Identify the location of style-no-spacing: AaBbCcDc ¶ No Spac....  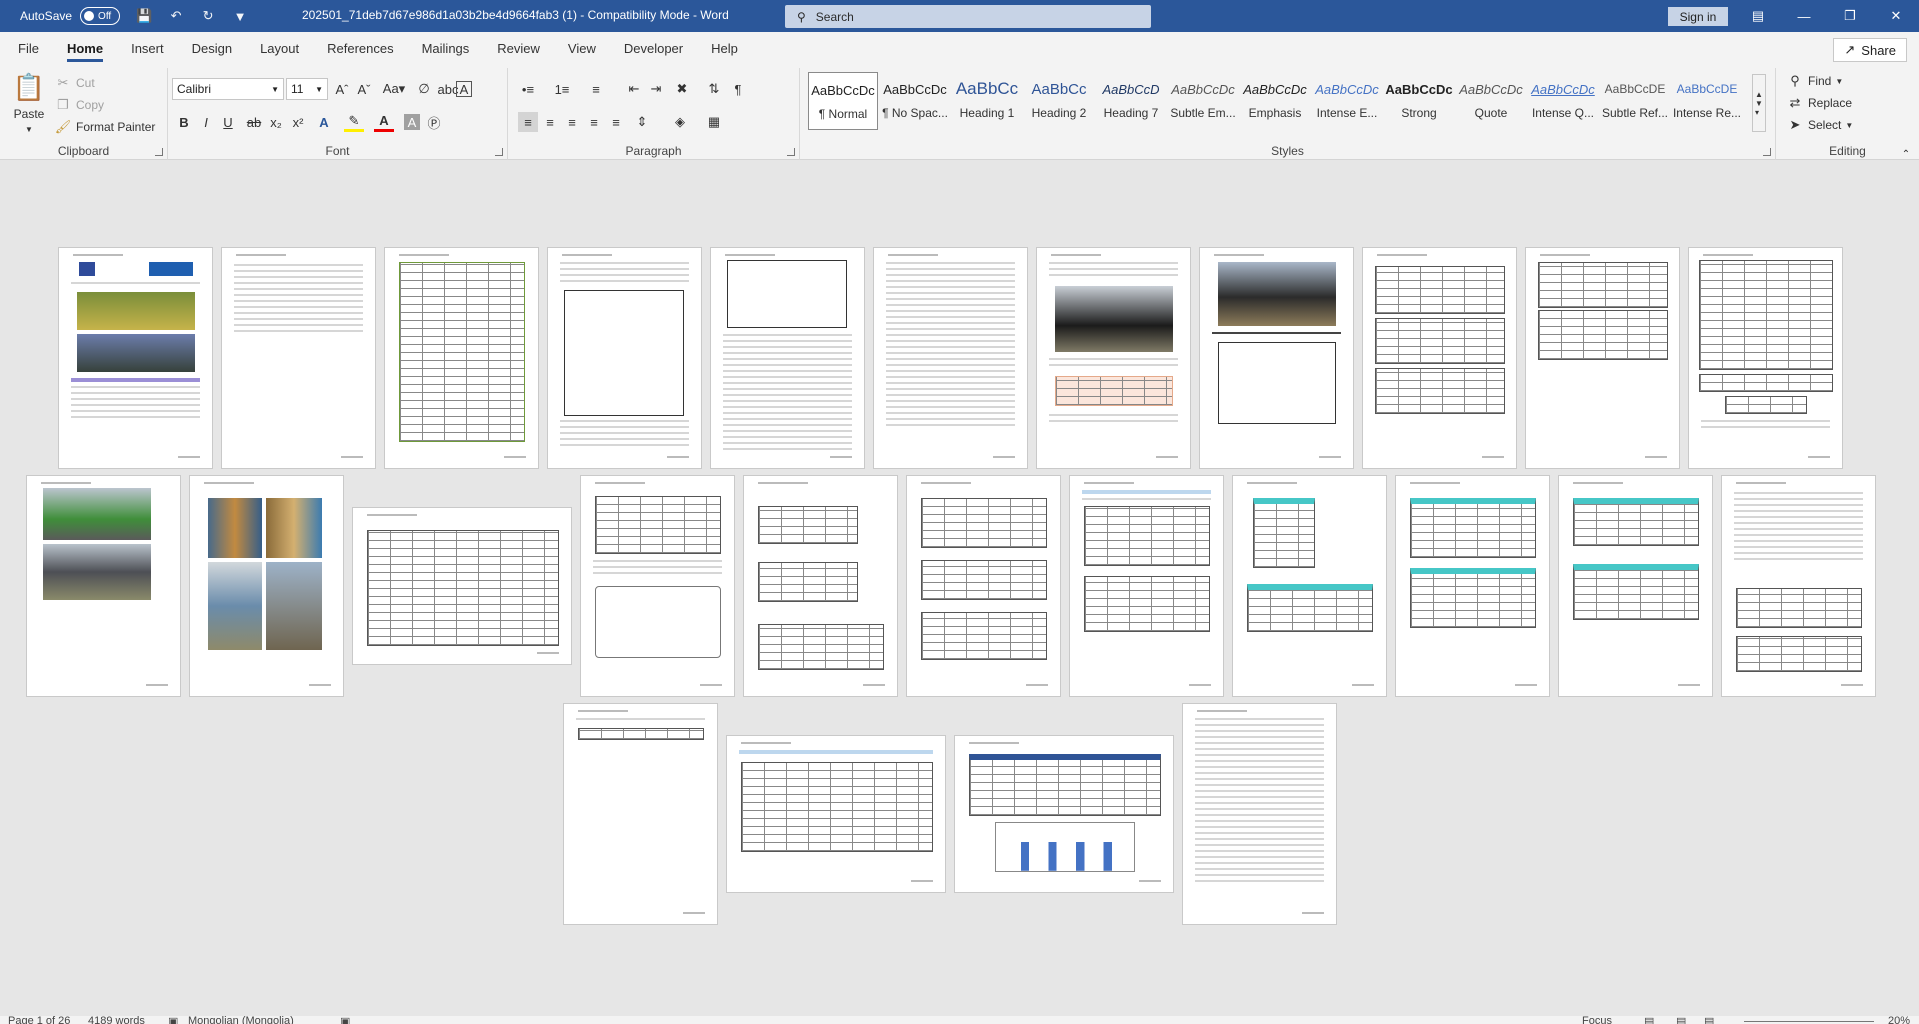
(915, 101).